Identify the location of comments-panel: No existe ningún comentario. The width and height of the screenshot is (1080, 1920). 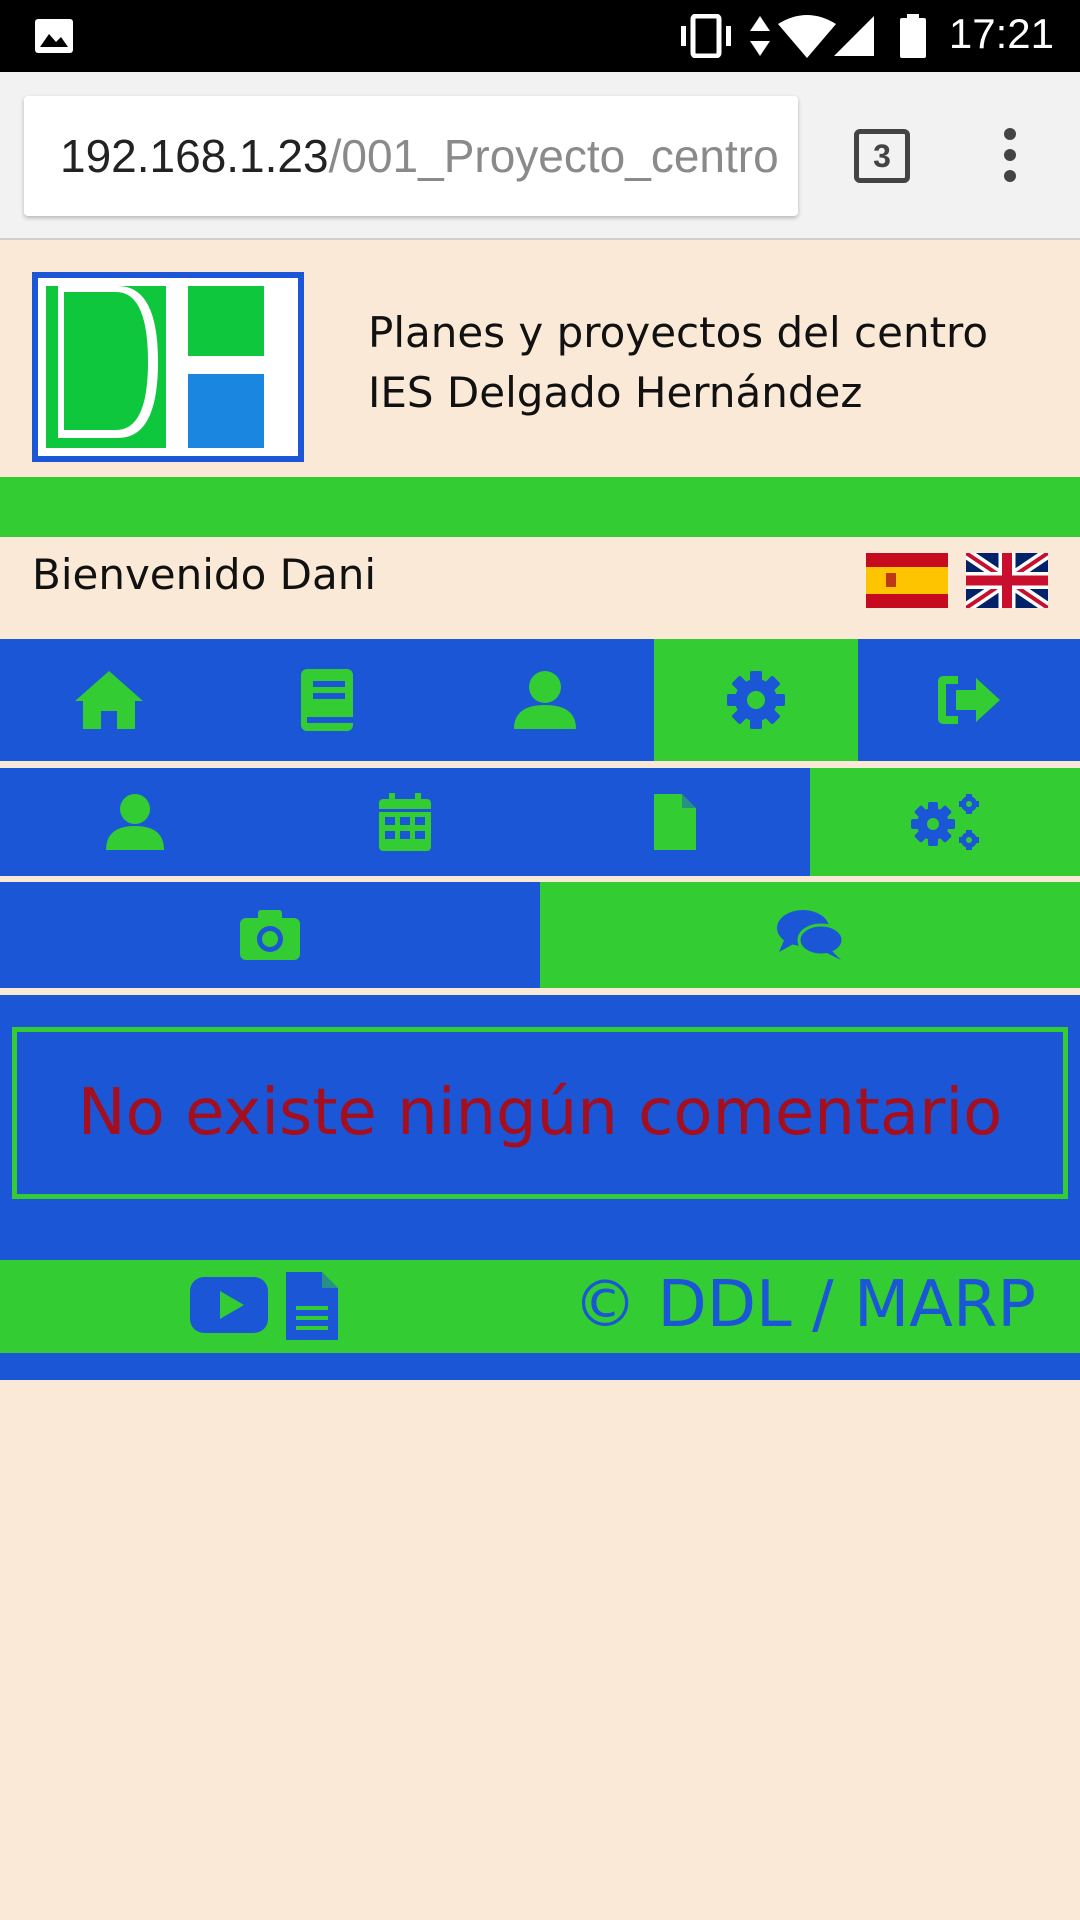
(540, 1127).